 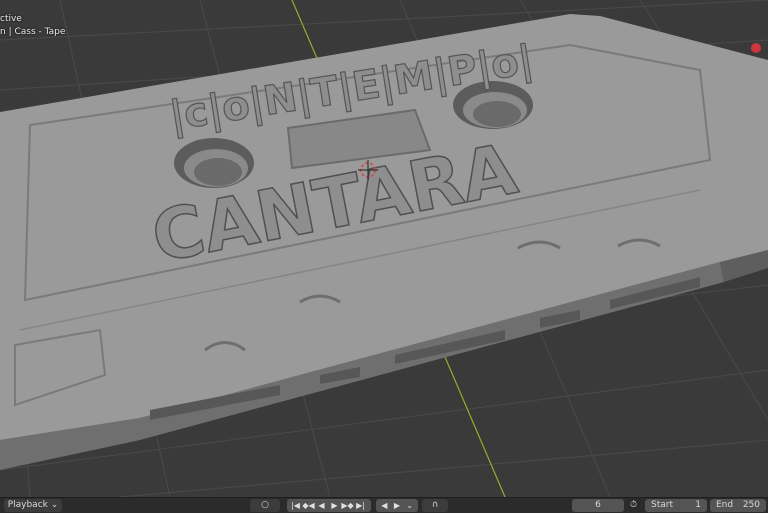 What do you see at coordinates (321, 505) in the screenshot?
I see `play-reverse-icon: ◀` at bounding box center [321, 505].